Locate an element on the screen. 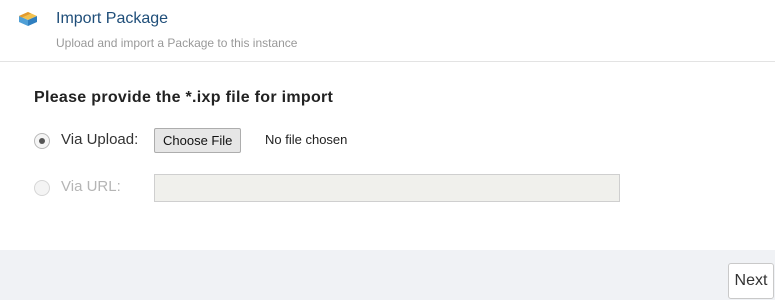 Image resolution: width=775 pixels, height=300 pixels. next-button: Next is located at coordinates (751, 281).